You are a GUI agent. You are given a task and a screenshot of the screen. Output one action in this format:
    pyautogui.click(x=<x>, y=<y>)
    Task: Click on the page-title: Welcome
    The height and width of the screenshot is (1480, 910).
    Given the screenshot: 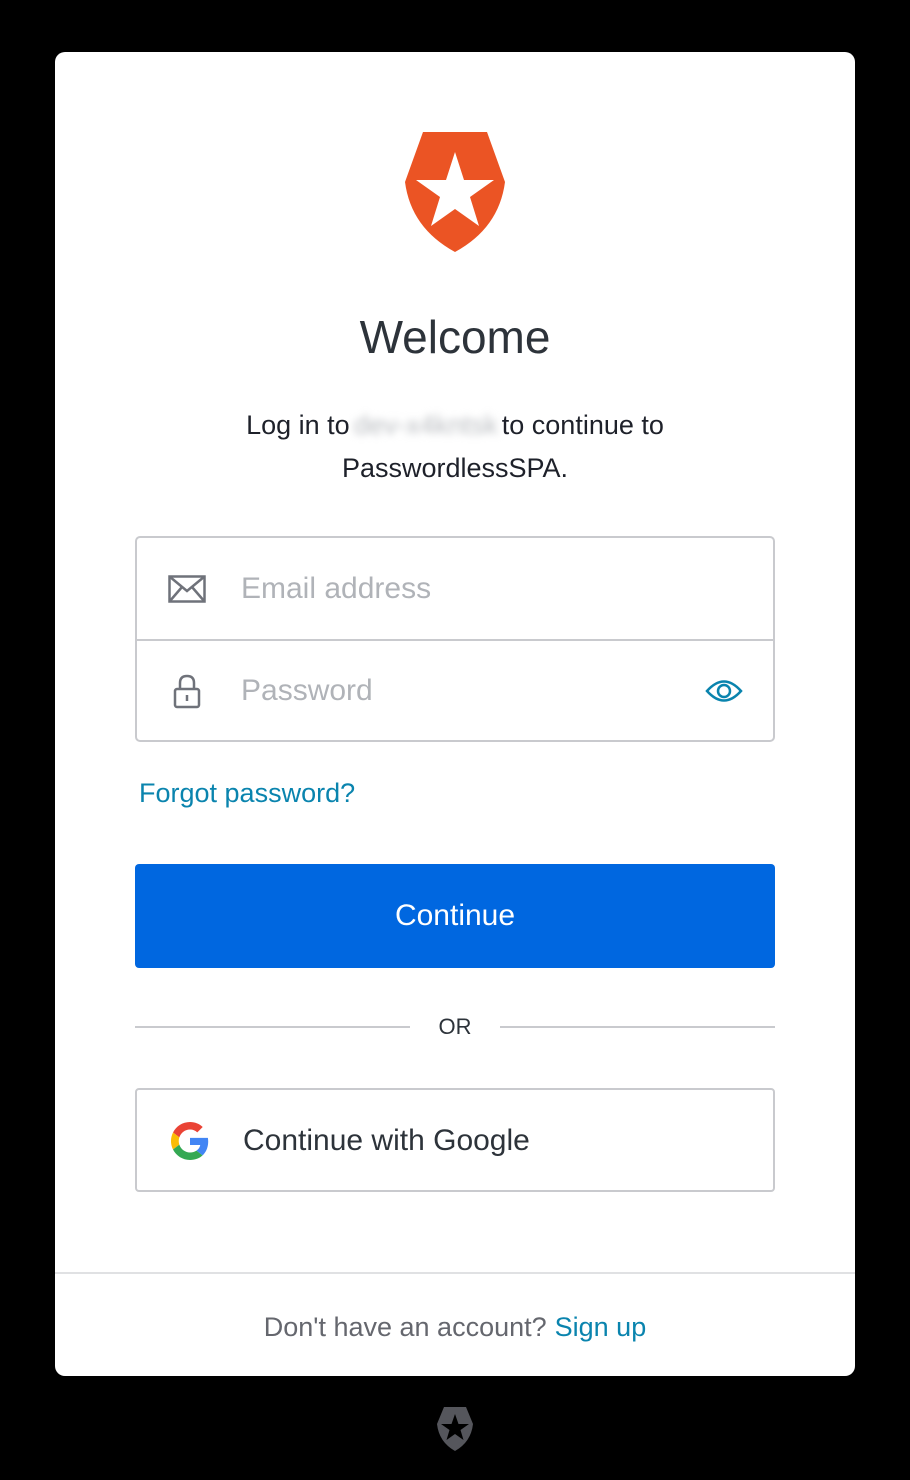 What is the action you would take?
    pyautogui.click(x=455, y=337)
    